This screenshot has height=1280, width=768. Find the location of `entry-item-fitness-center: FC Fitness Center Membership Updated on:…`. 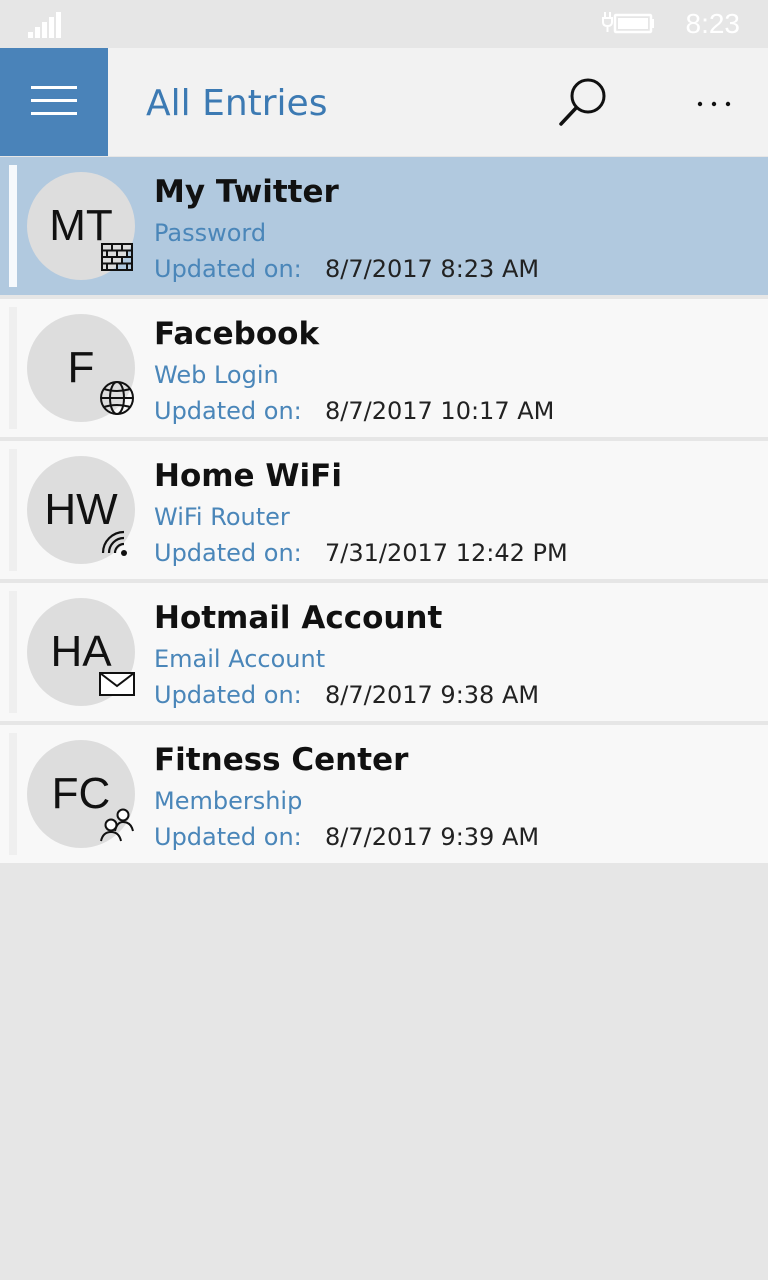

entry-item-fitness-center: FC Fitness Center Membership Updated on:… is located at coordinates (384, 794).